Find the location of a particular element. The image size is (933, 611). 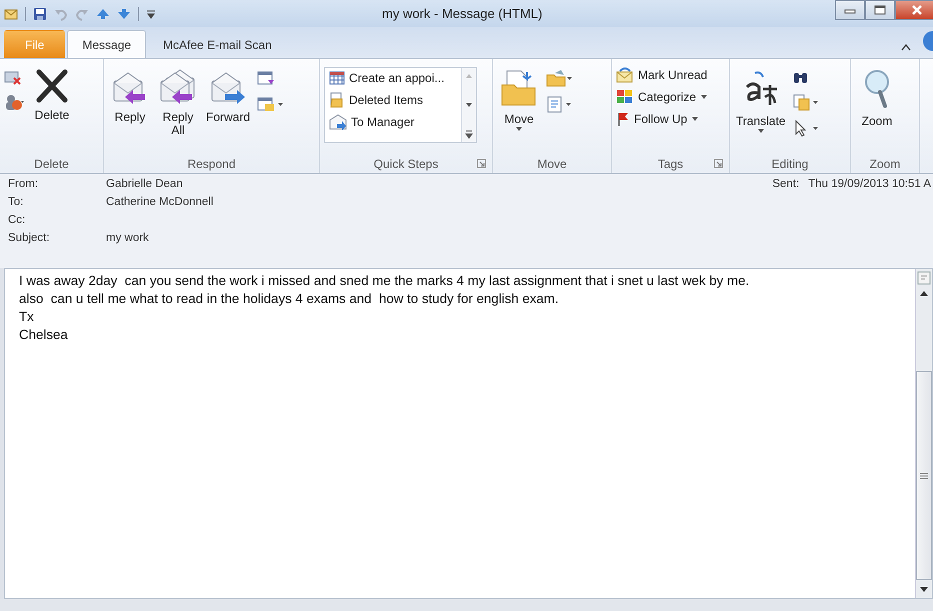

ribbon-button: Zoom is located at coordinates (877, 95).